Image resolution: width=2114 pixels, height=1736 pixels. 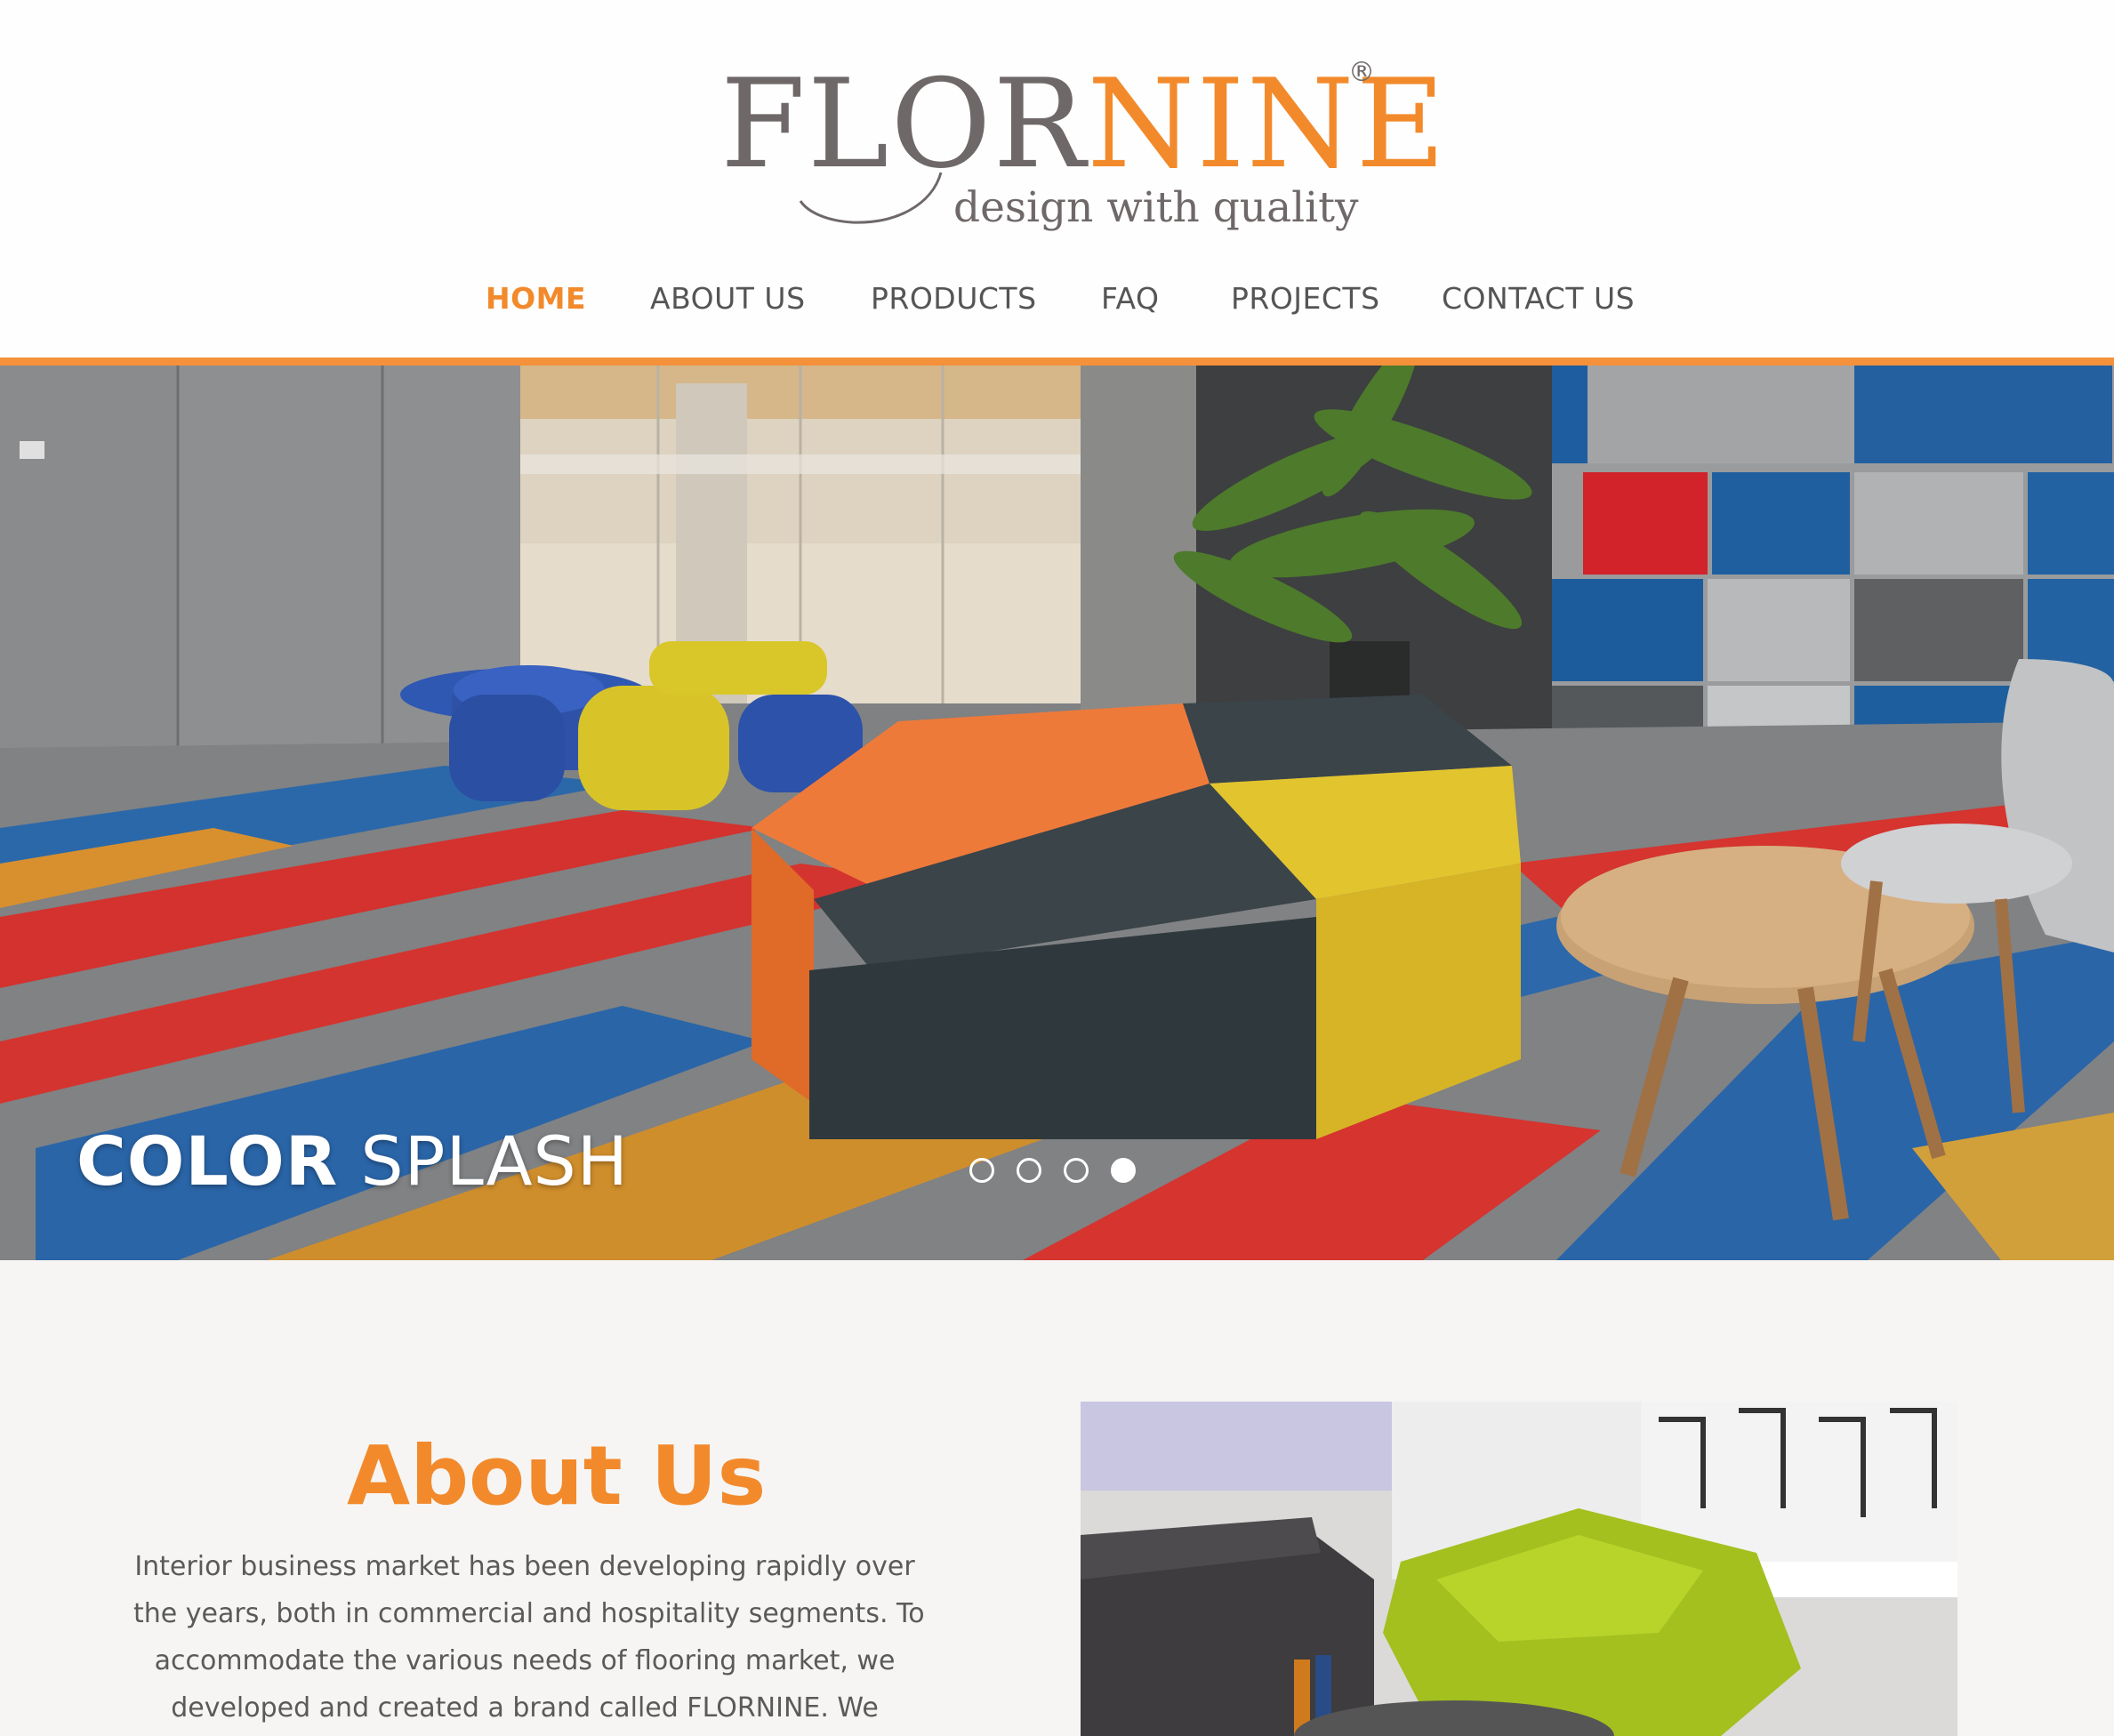 I want to click on nav-projects: PROJECTS, so click(x=1305, y=298).